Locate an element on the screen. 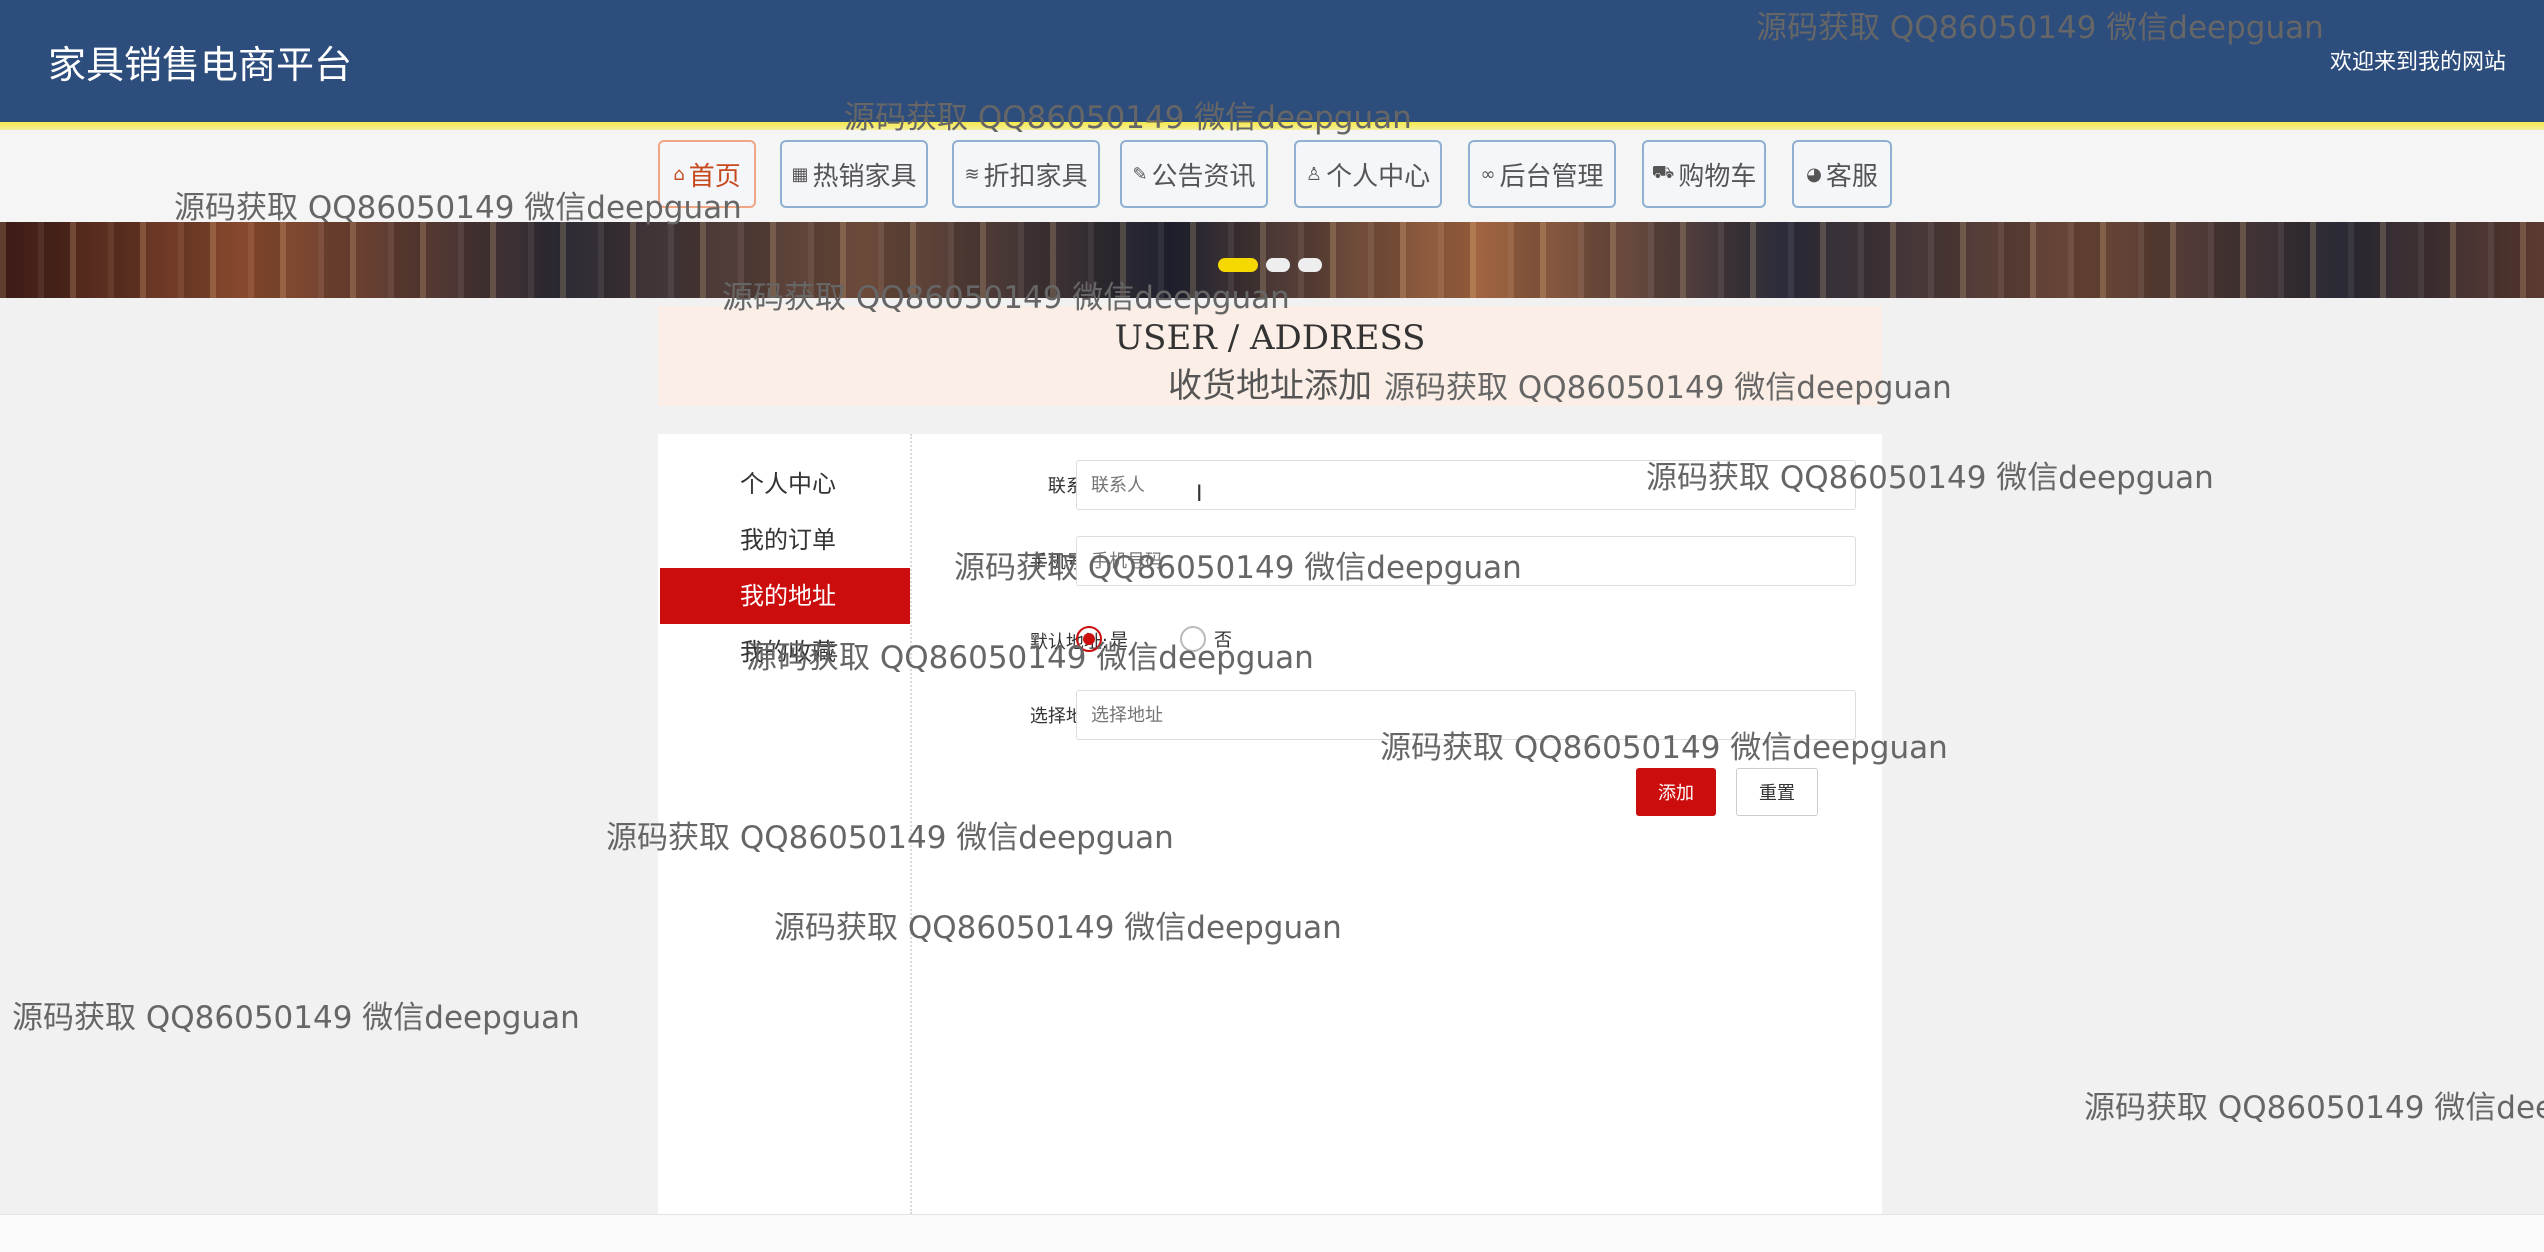 The height and width of the screenshot is (1252, 2544). carousel-indicators is located at coordinates (1270, 265).